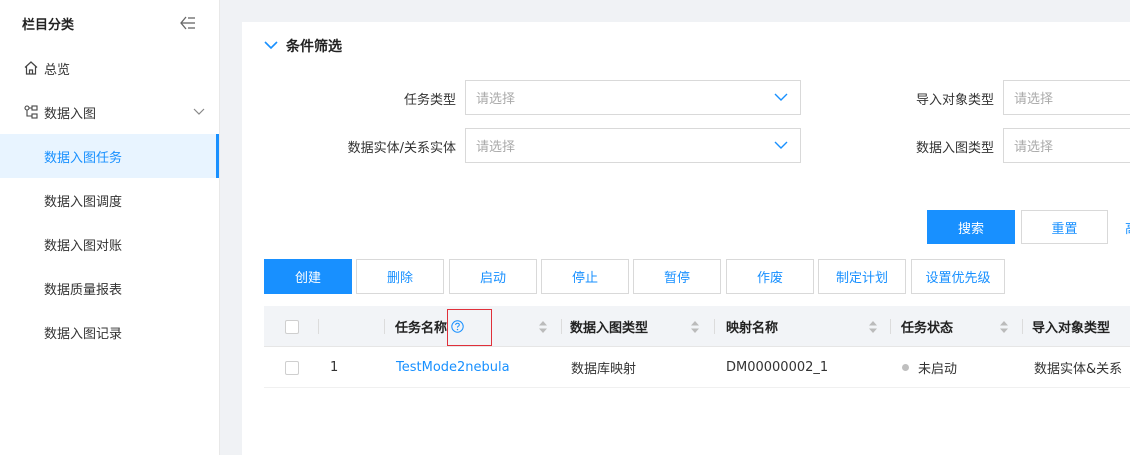 The image size is (1130, 455). I want to click on pause-button: 暂停, so click(677, 276).